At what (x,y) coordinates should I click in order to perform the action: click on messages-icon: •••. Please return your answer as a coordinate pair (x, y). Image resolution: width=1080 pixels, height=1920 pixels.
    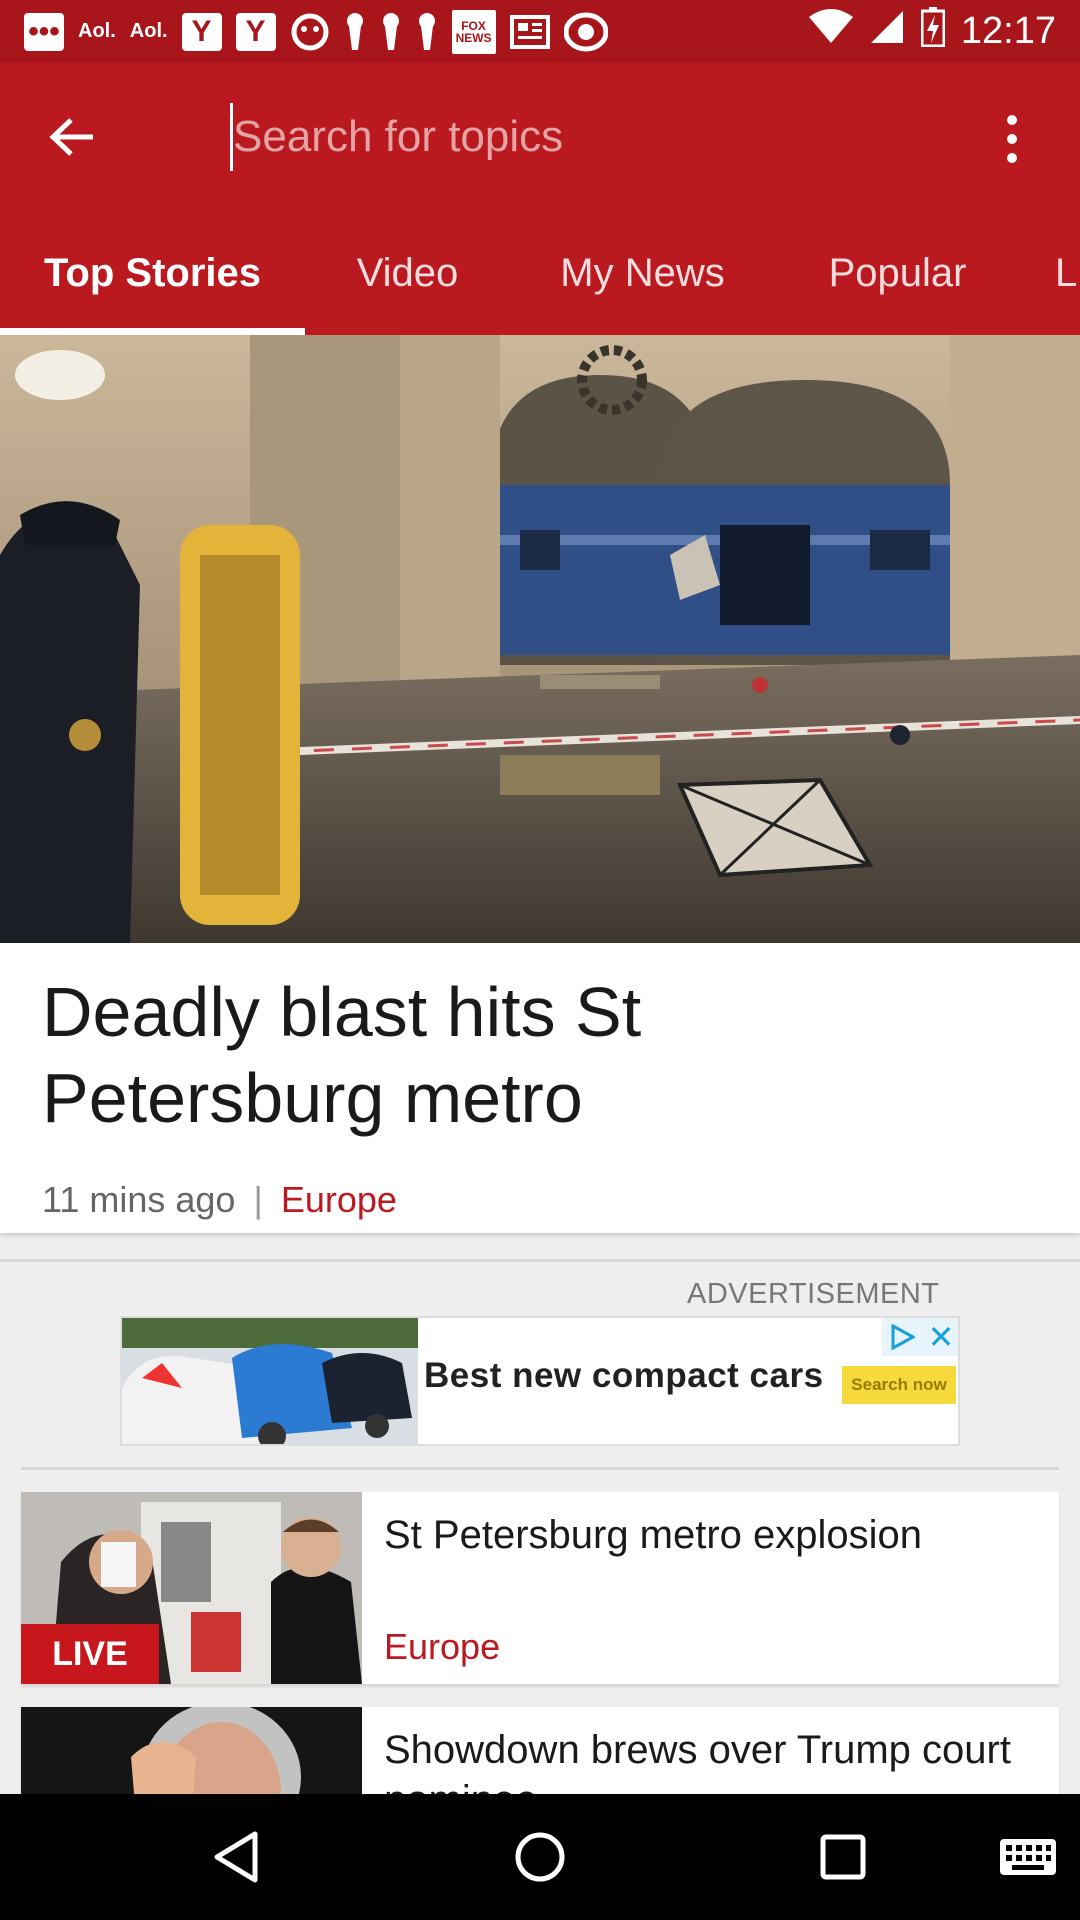
    Looking at the image, I should click on (44, 31).